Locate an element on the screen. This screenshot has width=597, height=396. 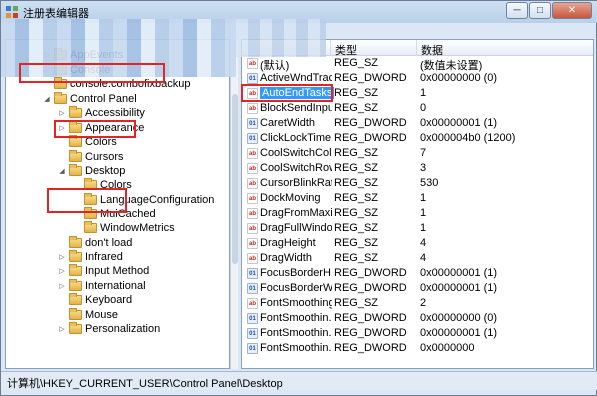
value-name: DragWidth is located at coordinates (286, 258).